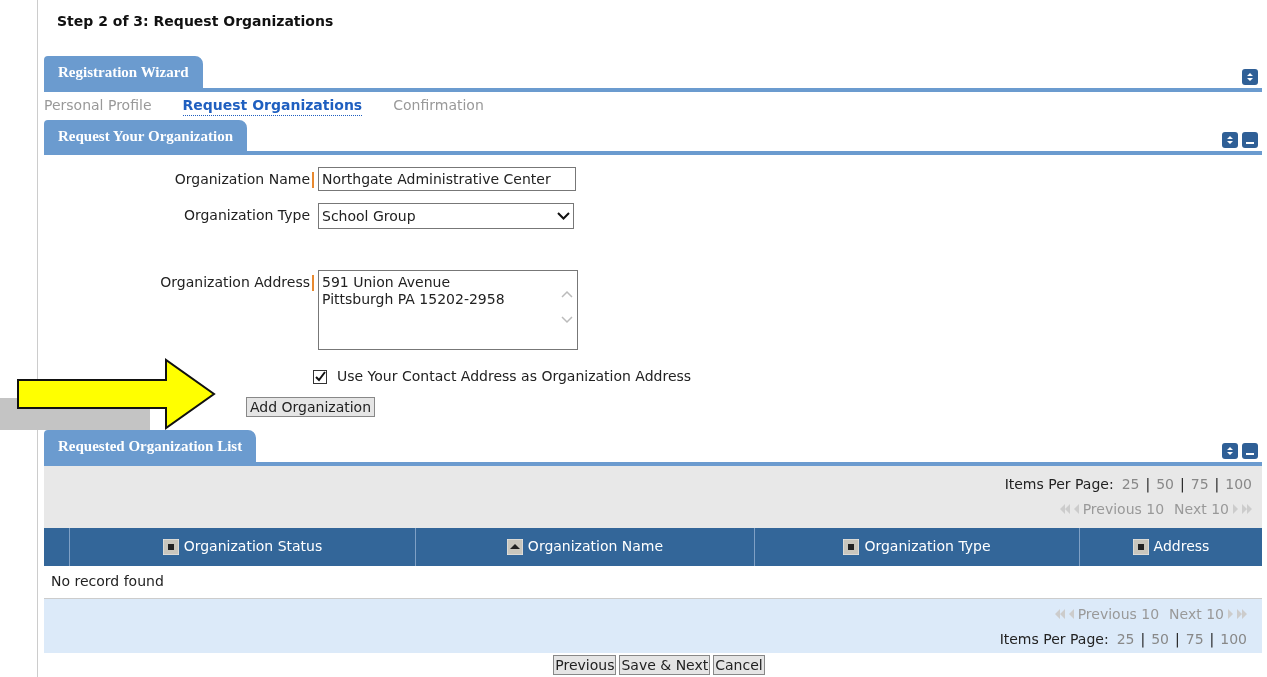  I want to click on field-label: Organization Type, so click(246, 215).